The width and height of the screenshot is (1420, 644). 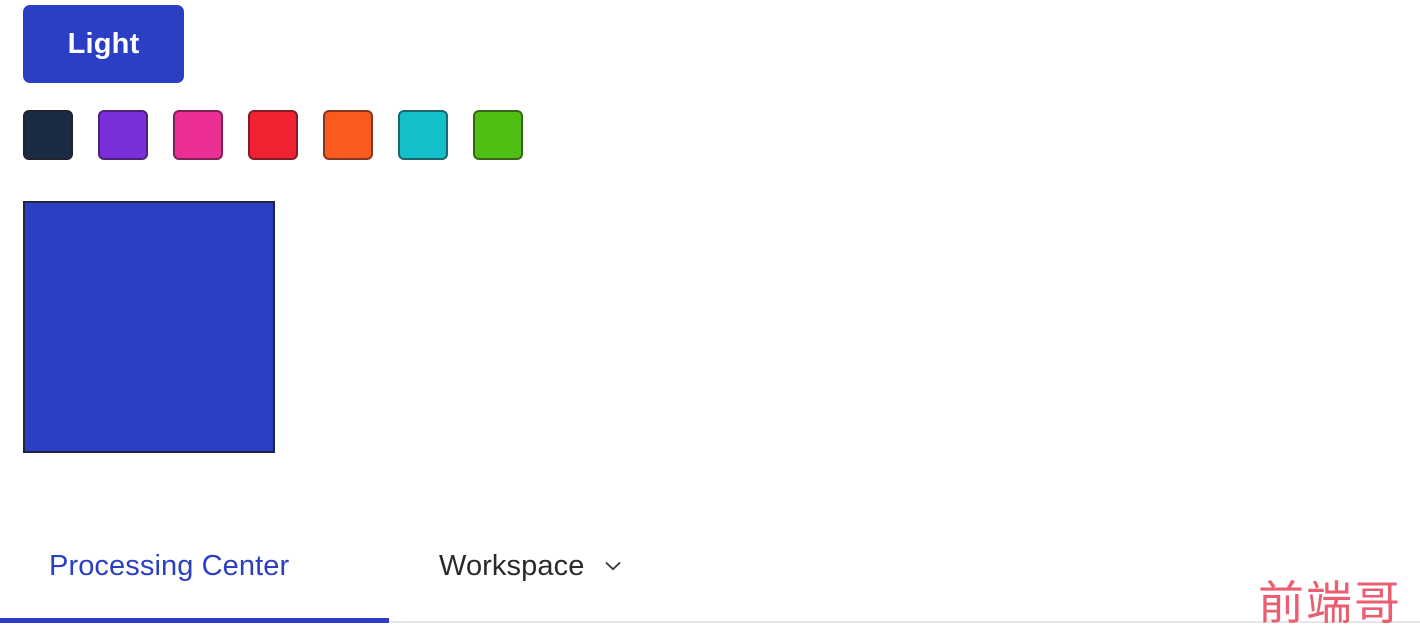 I want to click on tab-processing-center-label: Processing Center, so click(x=169, y=565).